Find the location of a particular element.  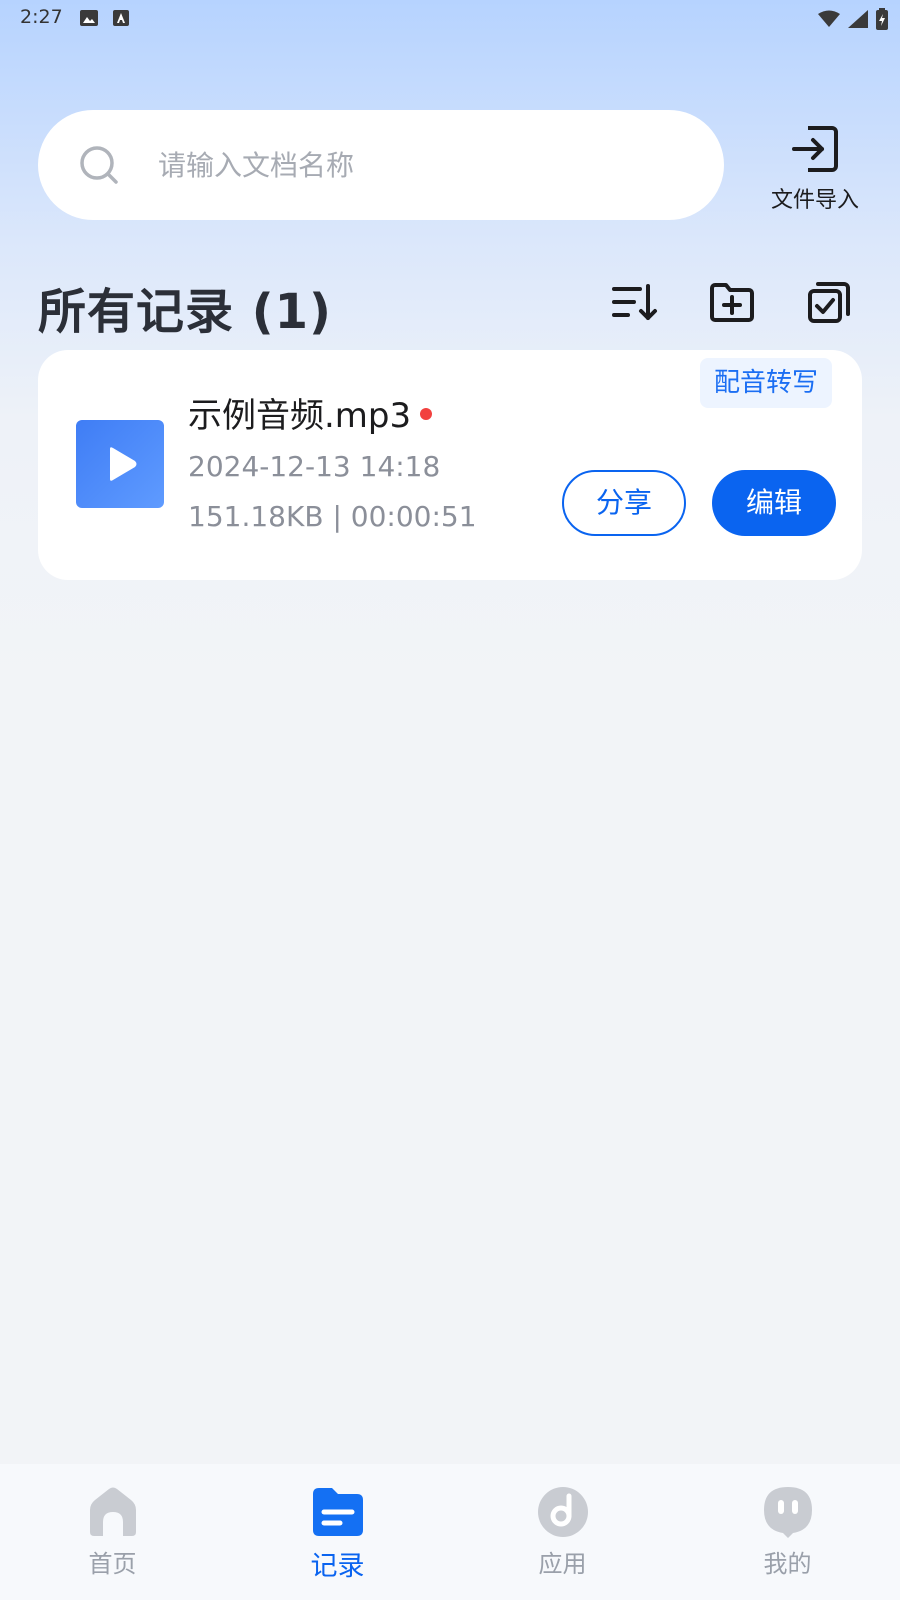

record-name: 示例音频.mp3 is located at coordinates (300, 416).